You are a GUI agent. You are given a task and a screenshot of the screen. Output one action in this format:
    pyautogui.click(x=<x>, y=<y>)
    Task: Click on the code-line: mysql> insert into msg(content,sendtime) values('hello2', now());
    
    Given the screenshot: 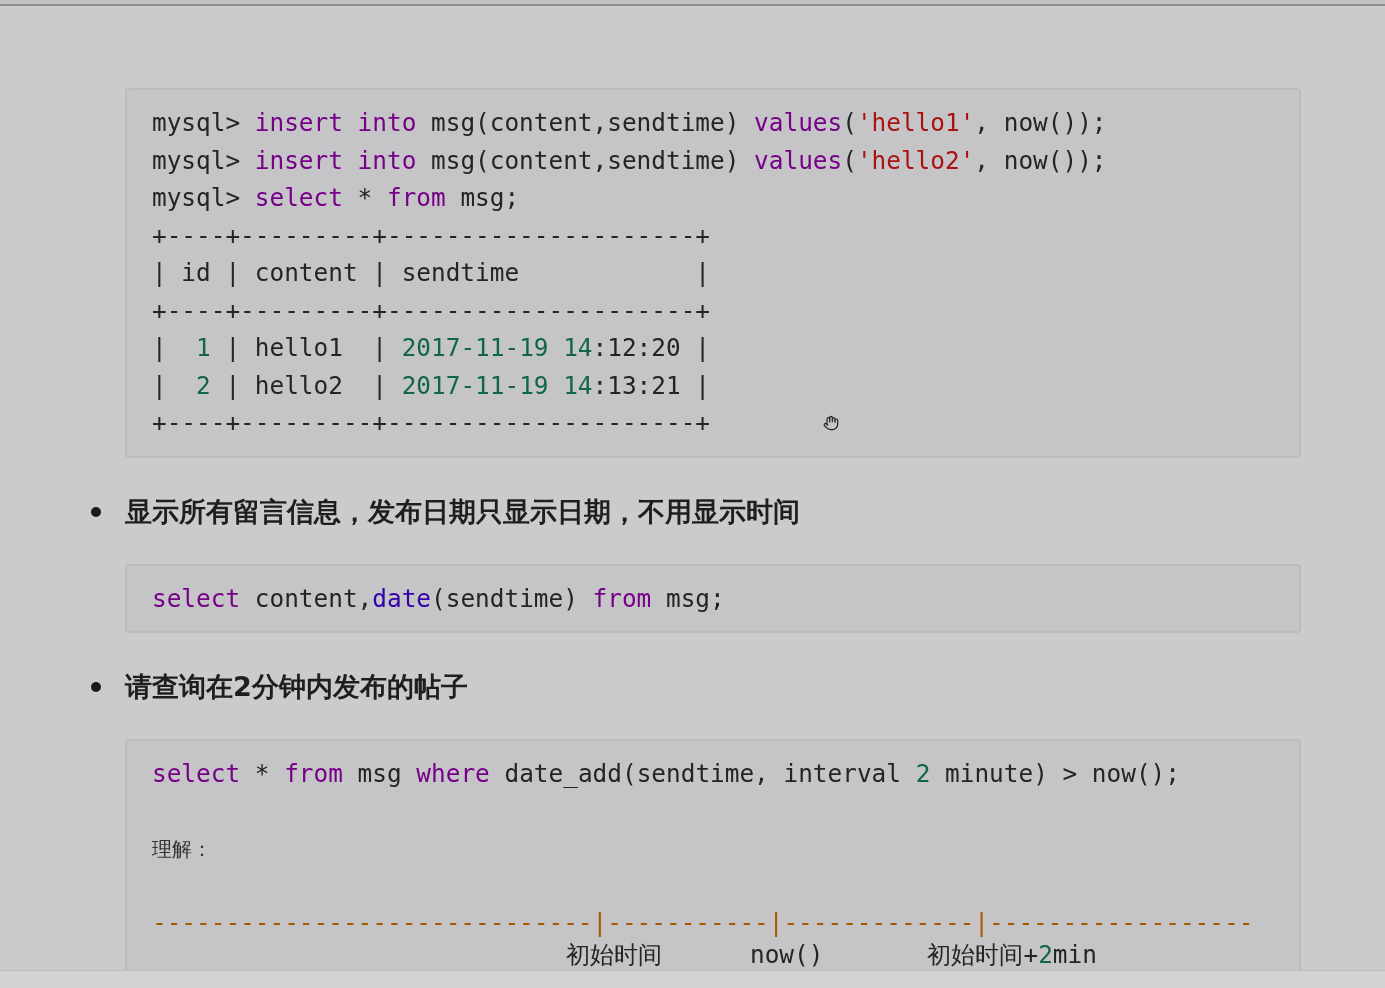 What is the action you would take?
    pyautogui.click(x=629, y=160)
    